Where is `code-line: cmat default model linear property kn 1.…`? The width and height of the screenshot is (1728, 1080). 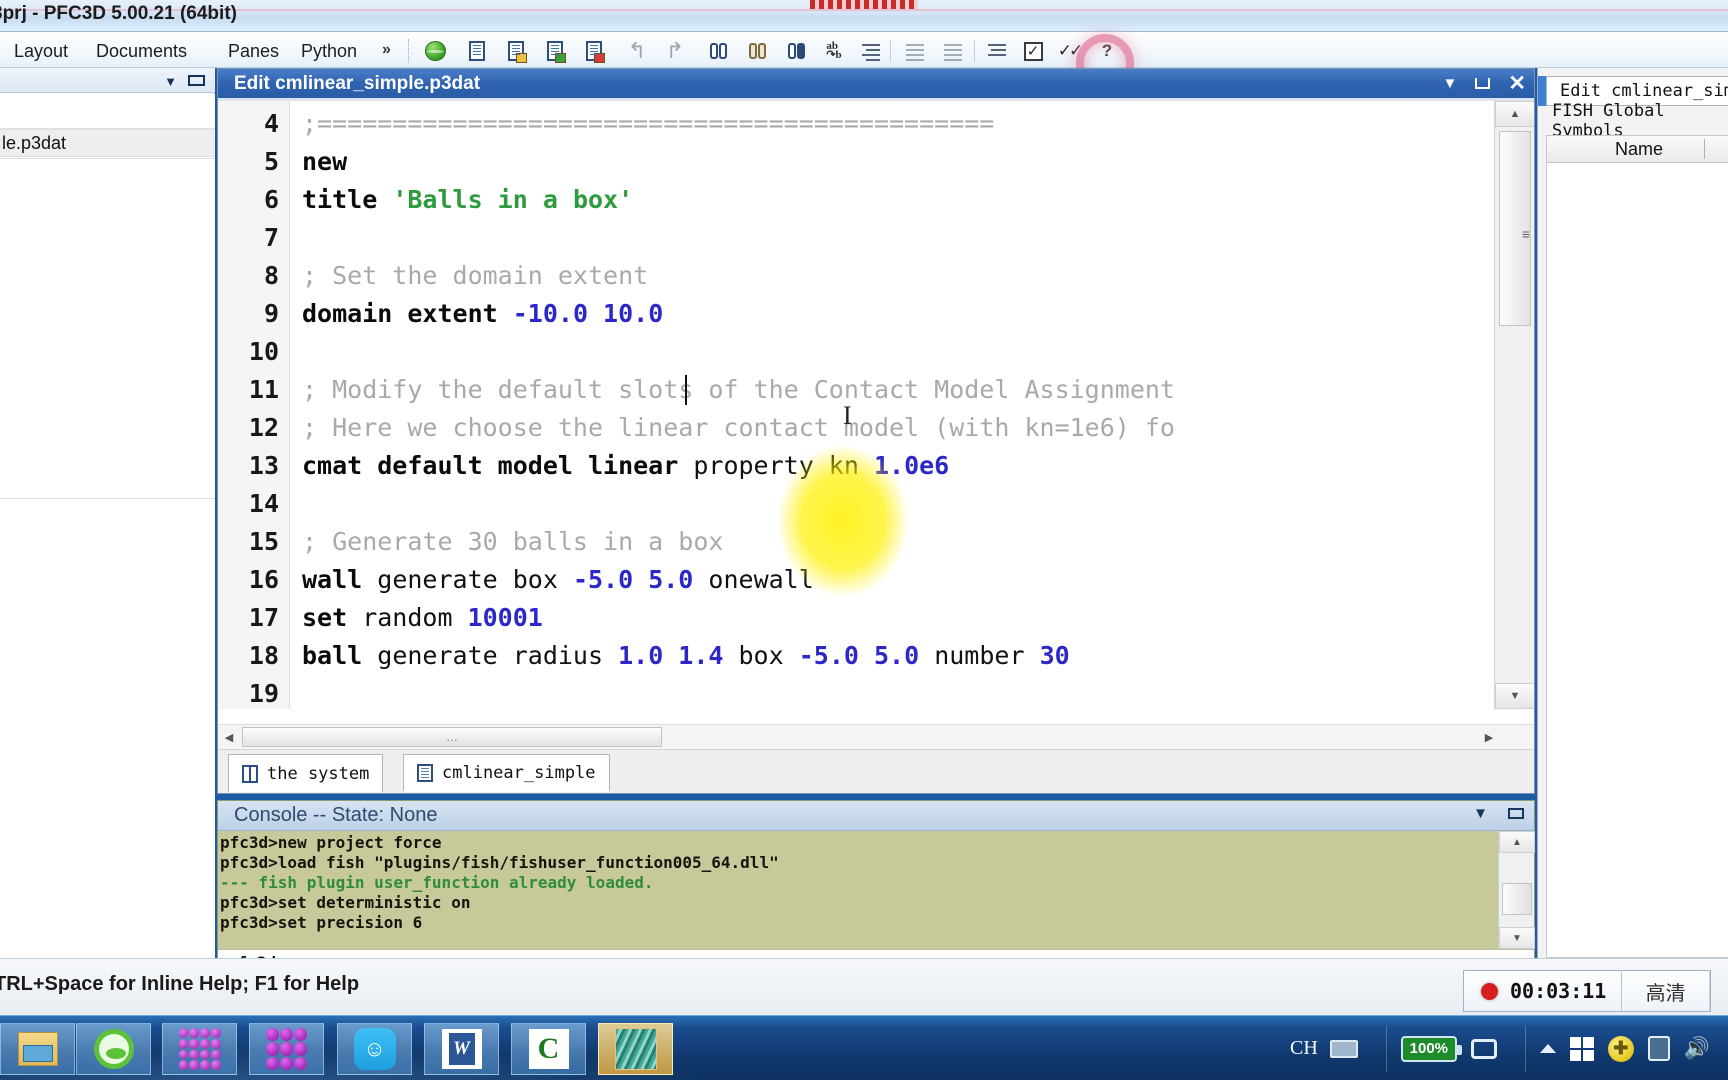
code-line: cmat default model linear property kn 1.… is located at coordinates (625, 466).